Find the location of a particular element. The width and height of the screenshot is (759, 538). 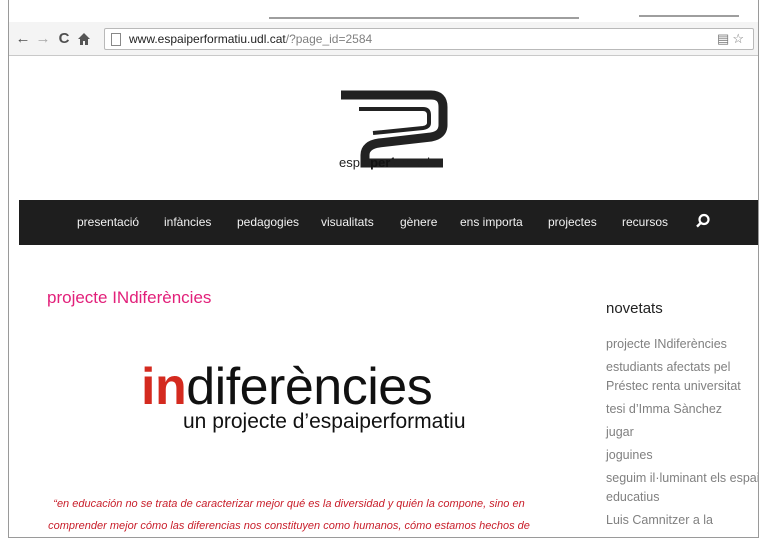

back-arrow-icon: ← is located at coordinates (23, 39).